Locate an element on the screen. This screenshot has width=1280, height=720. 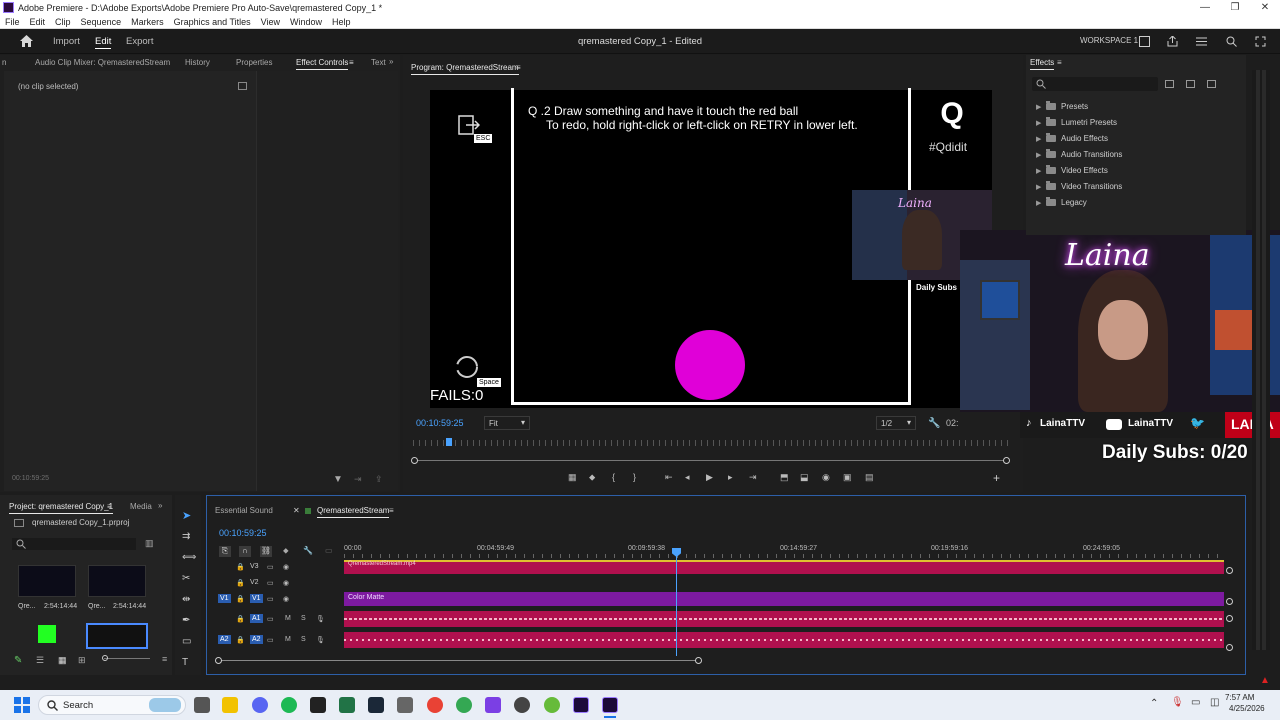
chrome-icon is located at coordinates (435, 705).